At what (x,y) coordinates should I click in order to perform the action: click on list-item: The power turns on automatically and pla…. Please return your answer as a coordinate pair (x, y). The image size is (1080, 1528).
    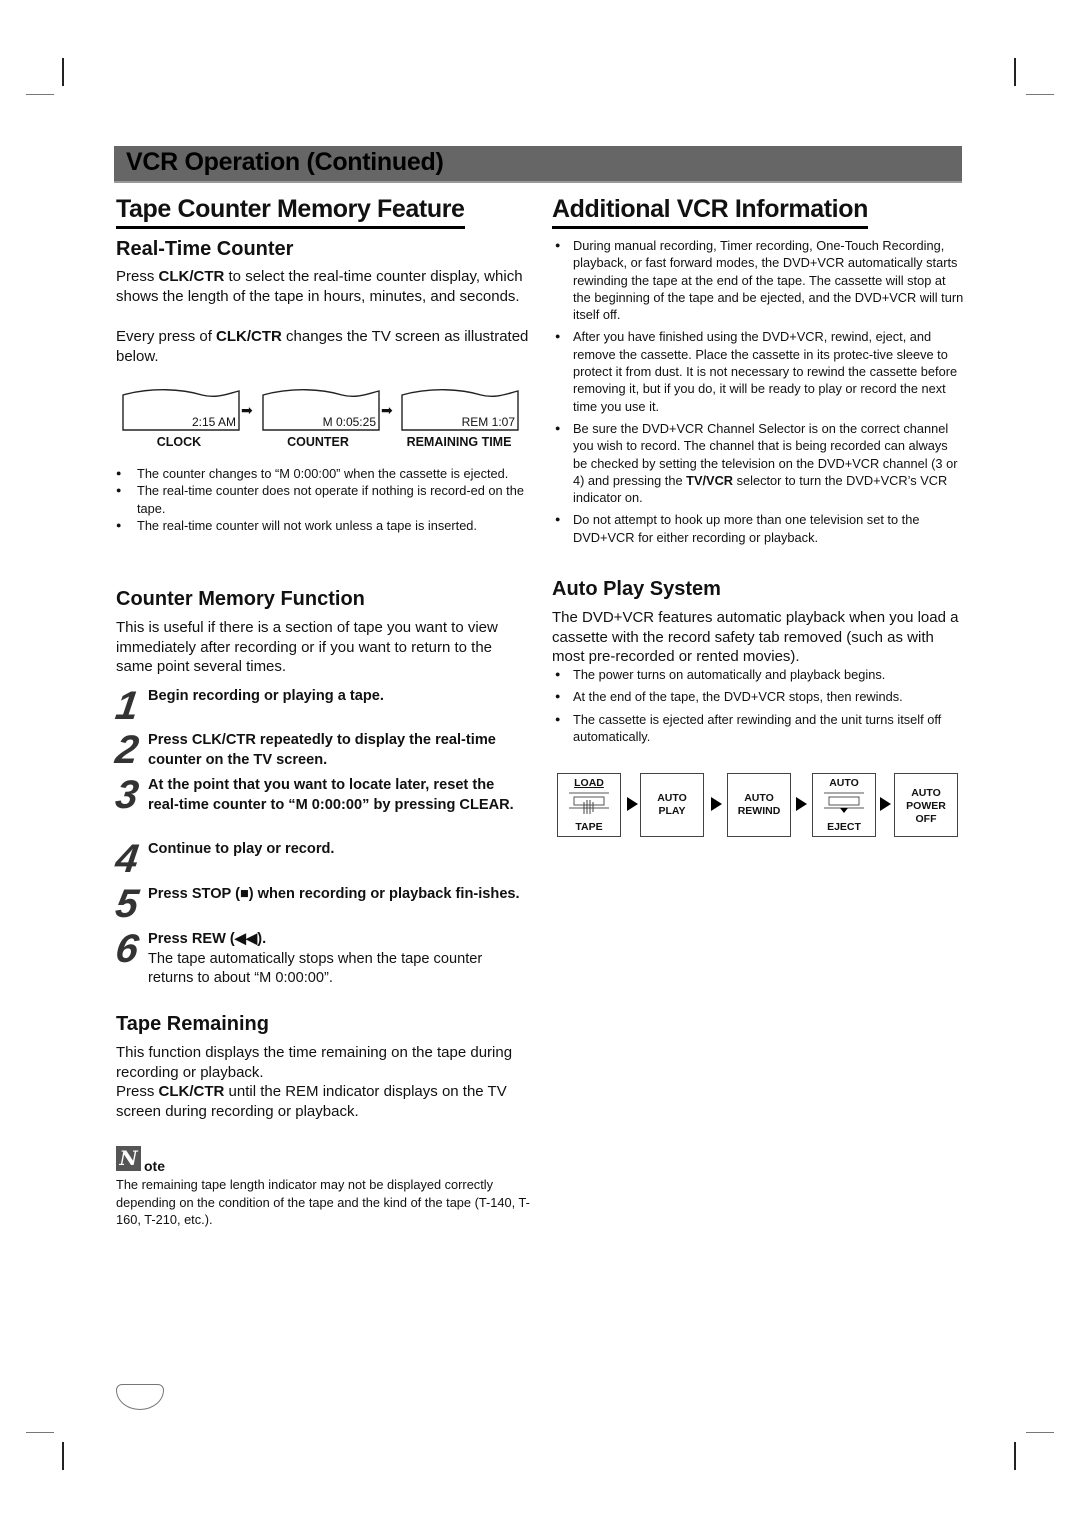
    Looking at the image, I should click on (758, 675).